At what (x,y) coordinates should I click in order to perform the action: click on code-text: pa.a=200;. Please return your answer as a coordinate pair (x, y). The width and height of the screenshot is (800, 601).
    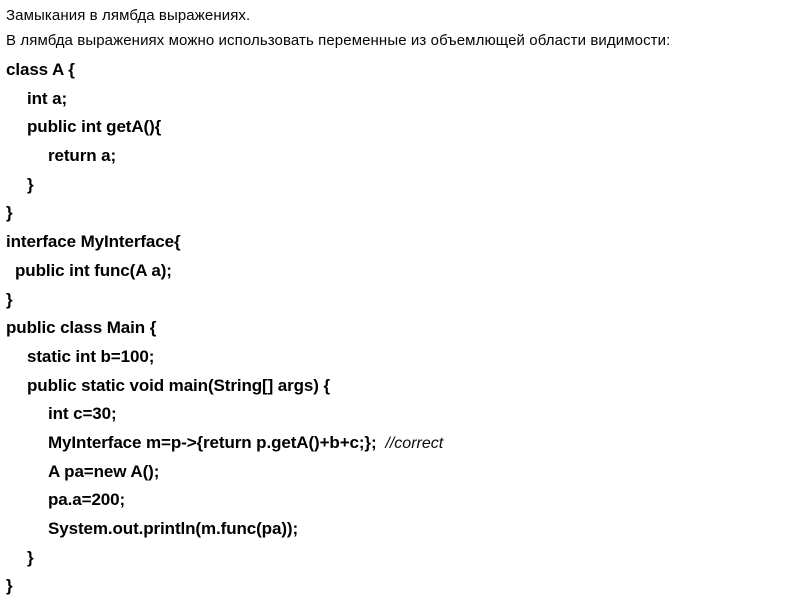
    Looking at the image, I should click on (87, 500).